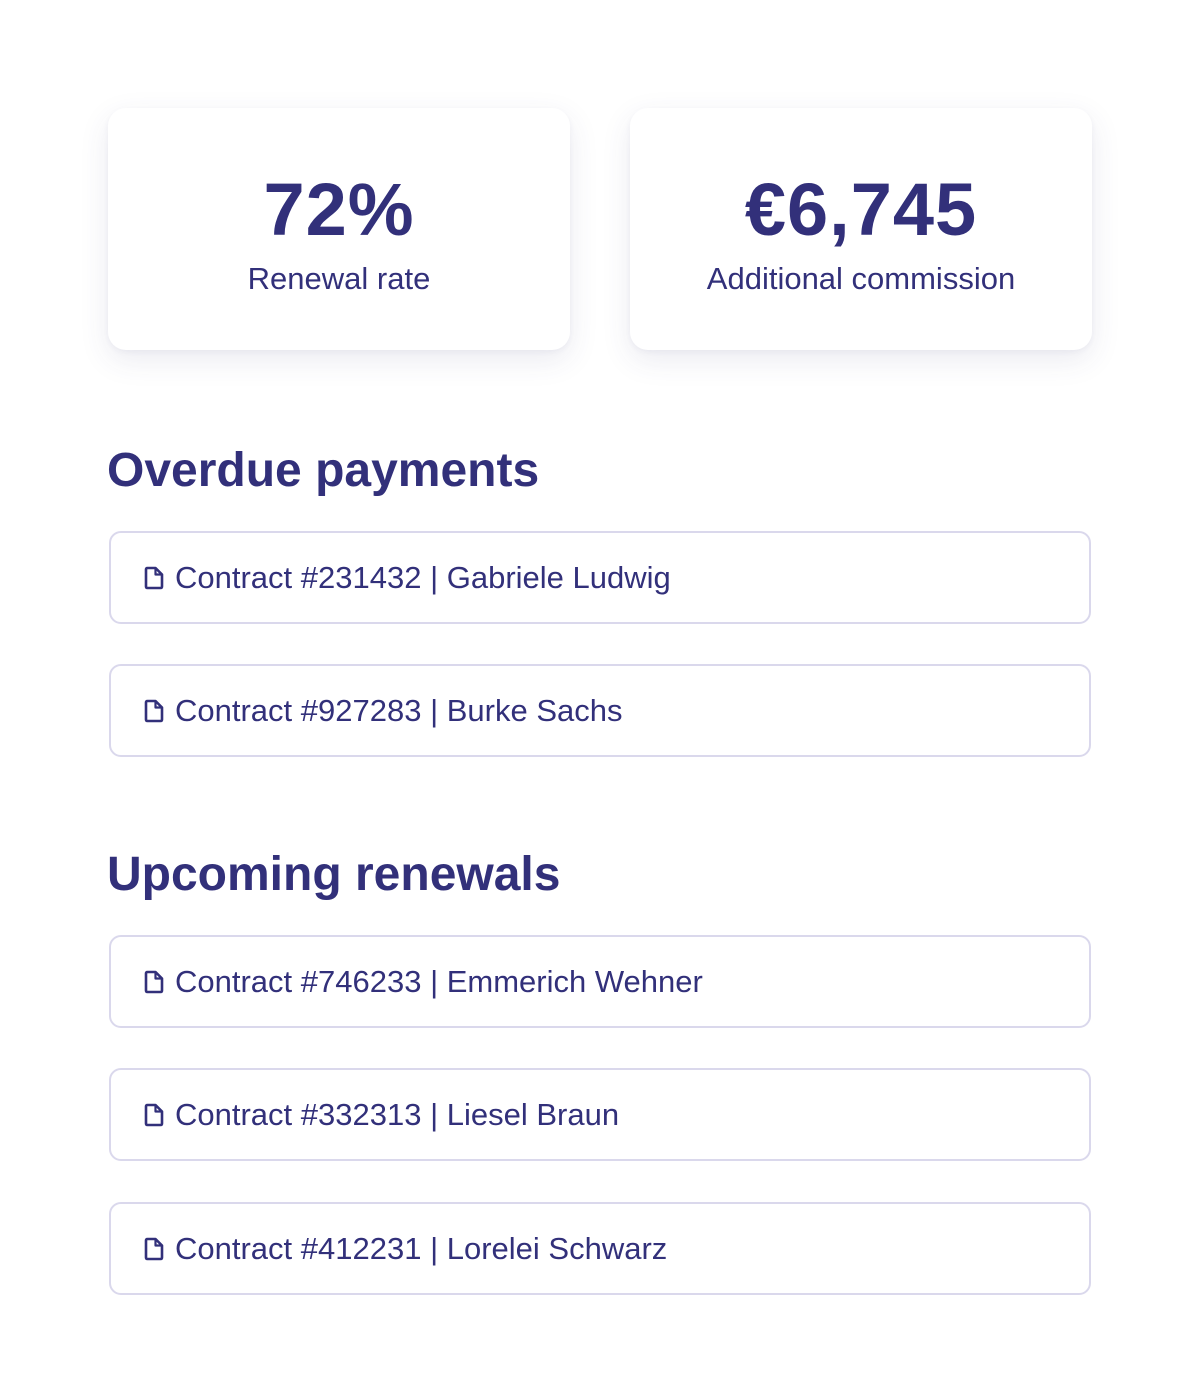  I want to click on additional-commission-label: Additional commission, so click(861, 278).